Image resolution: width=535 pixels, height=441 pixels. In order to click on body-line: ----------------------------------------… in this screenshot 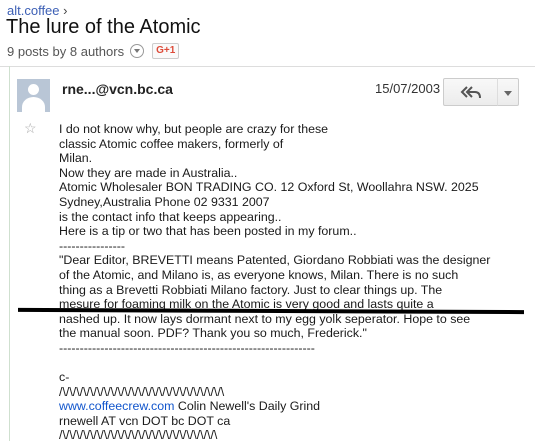, I will do `click(187, 347)`.